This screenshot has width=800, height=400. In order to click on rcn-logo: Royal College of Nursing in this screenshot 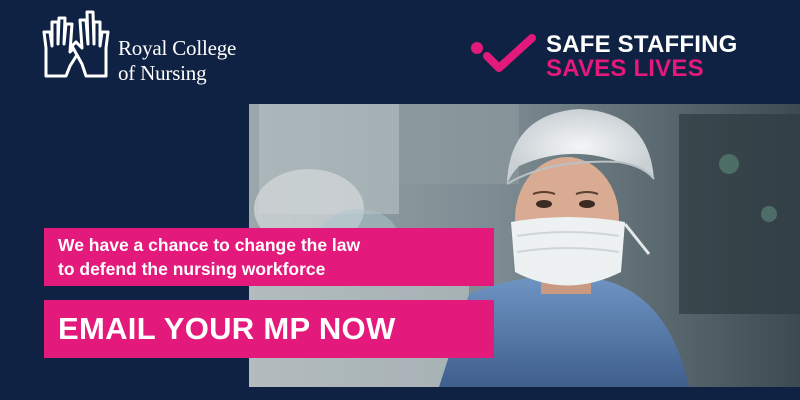, I will do `click(142, 46)`.